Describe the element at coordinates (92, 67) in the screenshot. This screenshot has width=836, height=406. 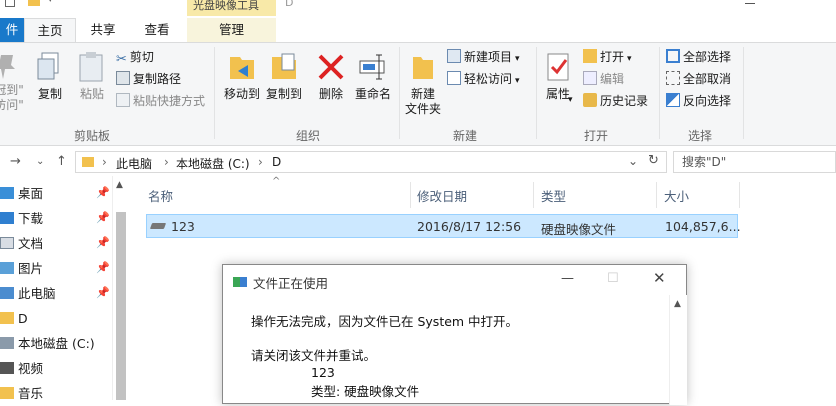
I see `paste-icon` at that location.